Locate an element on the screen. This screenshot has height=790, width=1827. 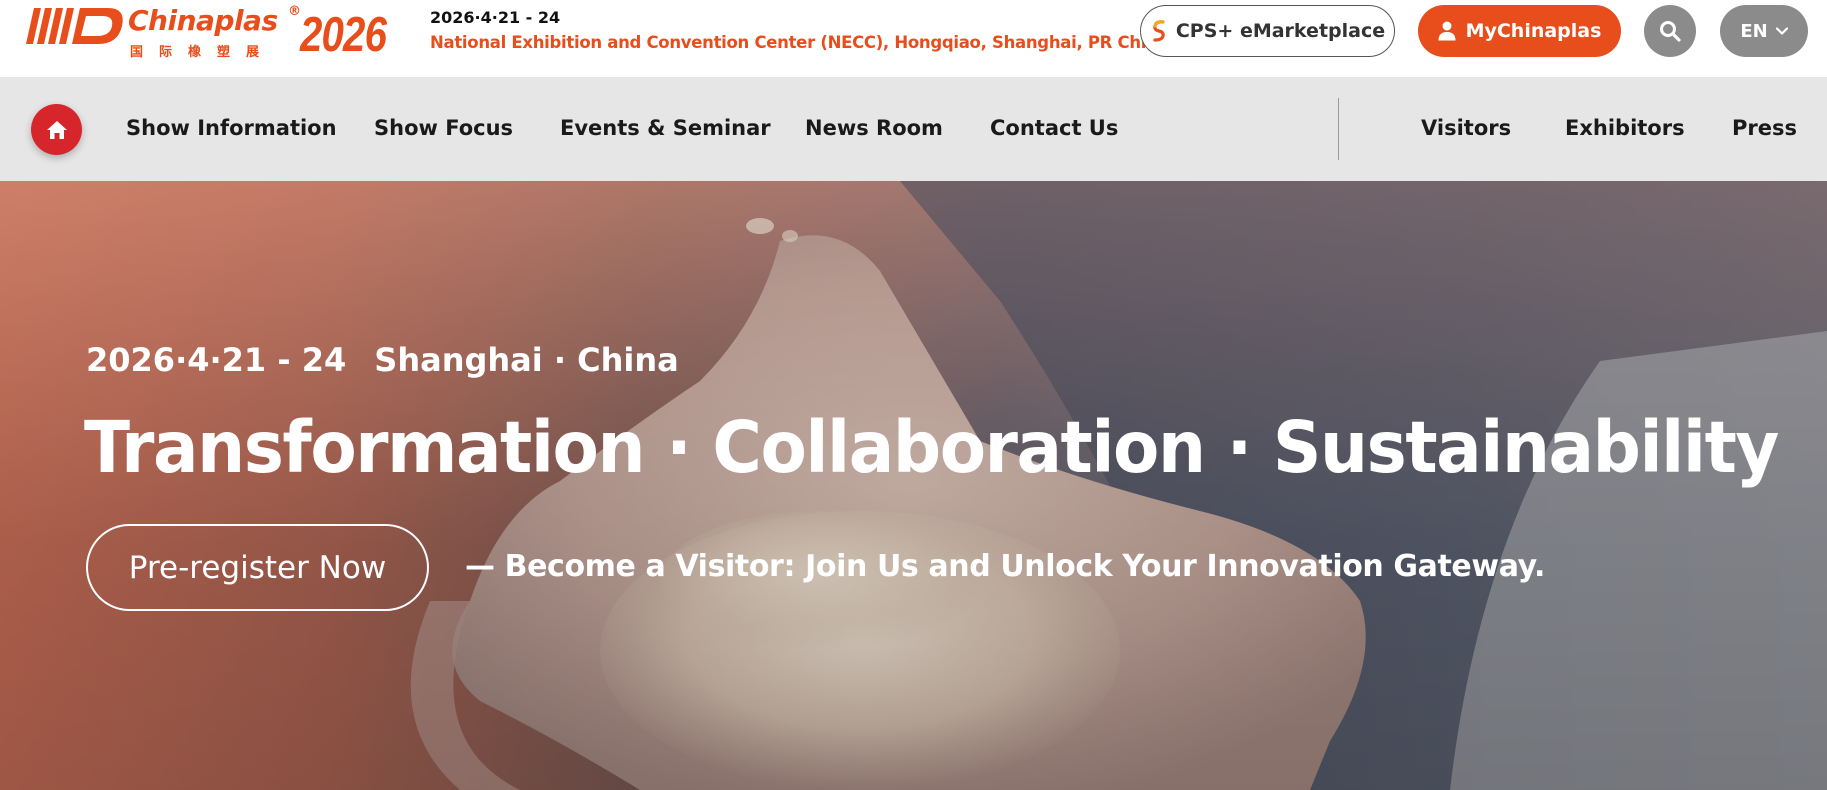
home-button is located at coordinates (56, 129).